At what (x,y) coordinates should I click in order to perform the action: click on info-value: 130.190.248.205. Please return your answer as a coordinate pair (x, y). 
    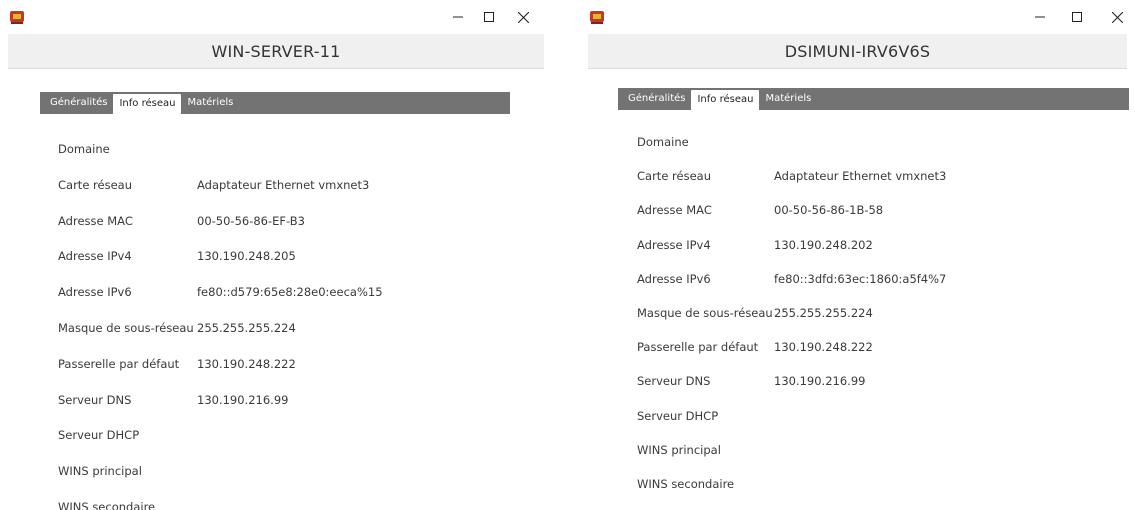
    Looking at the image, I should click on (246, 256).